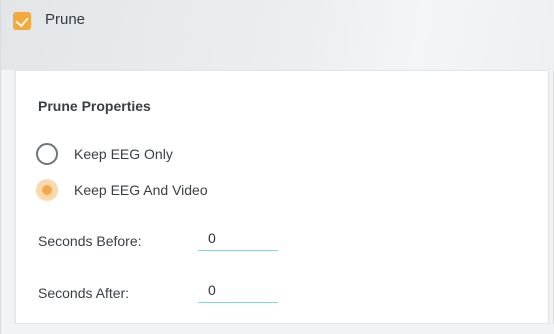 This screenshot has height=334, width=554. What do you see at coordinates (22, 21) in the screenshot?
I see `prune-app-icon` at bounding box center [22, 21].